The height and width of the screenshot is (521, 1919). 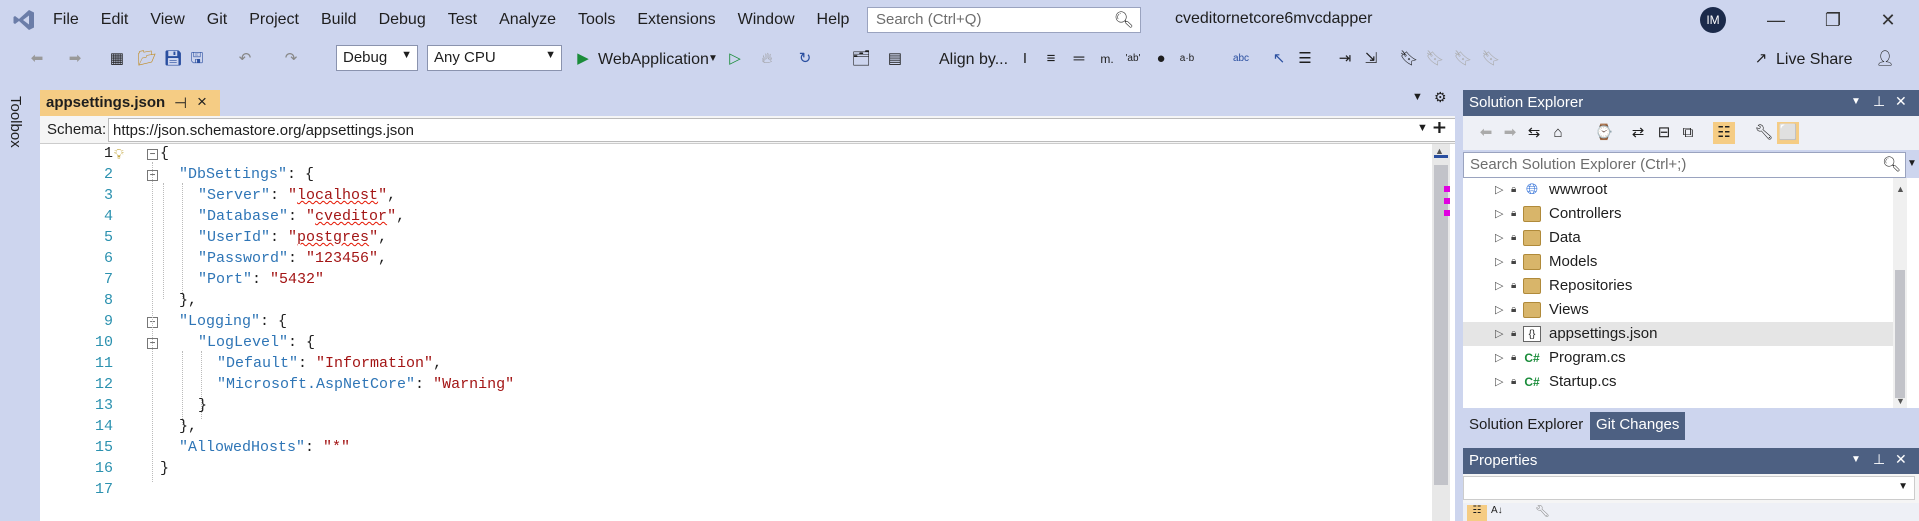 What do you see at coordinates (1678, 262) in the screenshot?
I see `tree-item: ▷ 🔒︎ Models` at bounding box center [1678, 262].